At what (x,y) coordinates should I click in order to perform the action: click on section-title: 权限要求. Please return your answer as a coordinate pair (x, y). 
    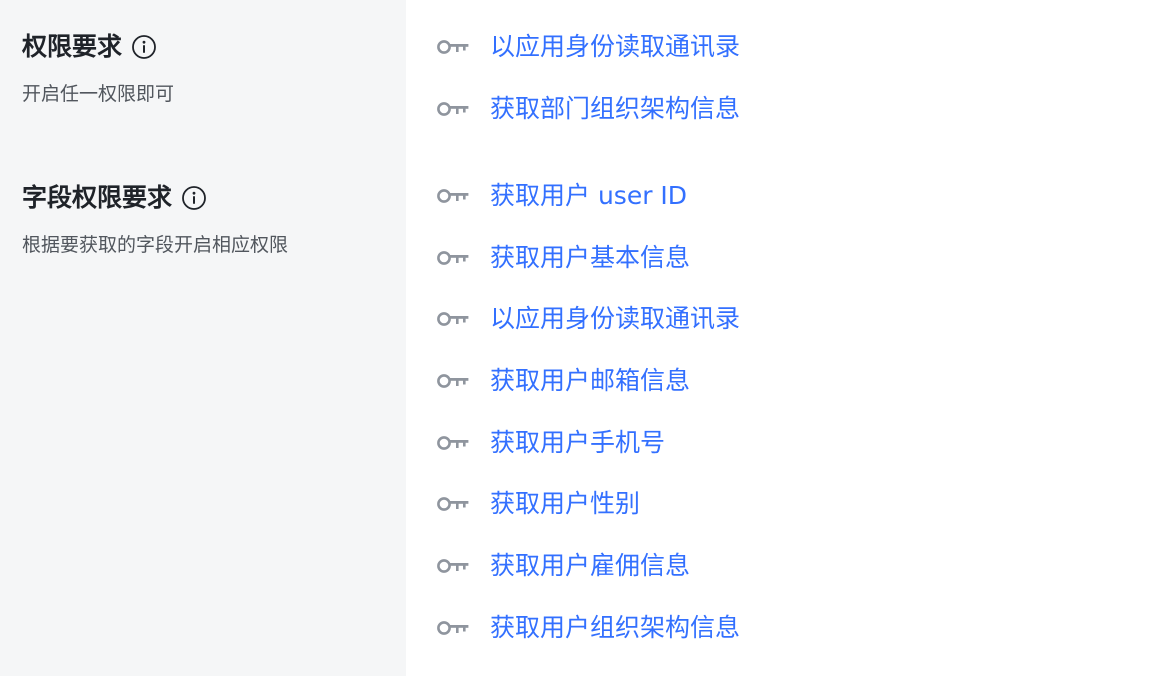
    Looking at the image, I should click on (214, 47).